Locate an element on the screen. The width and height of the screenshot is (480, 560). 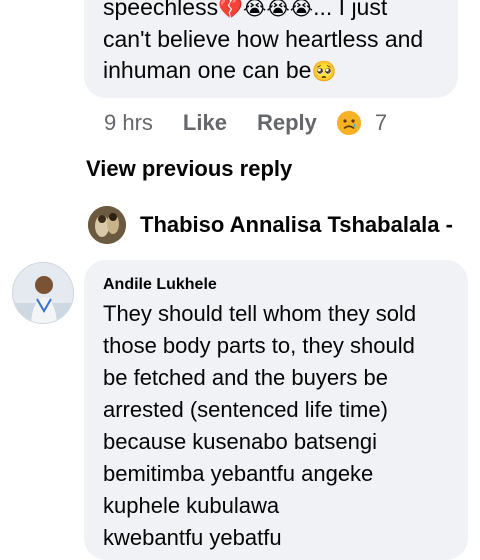
pleading-face-emoji: 🥺 is located at coordinates (324, 71).